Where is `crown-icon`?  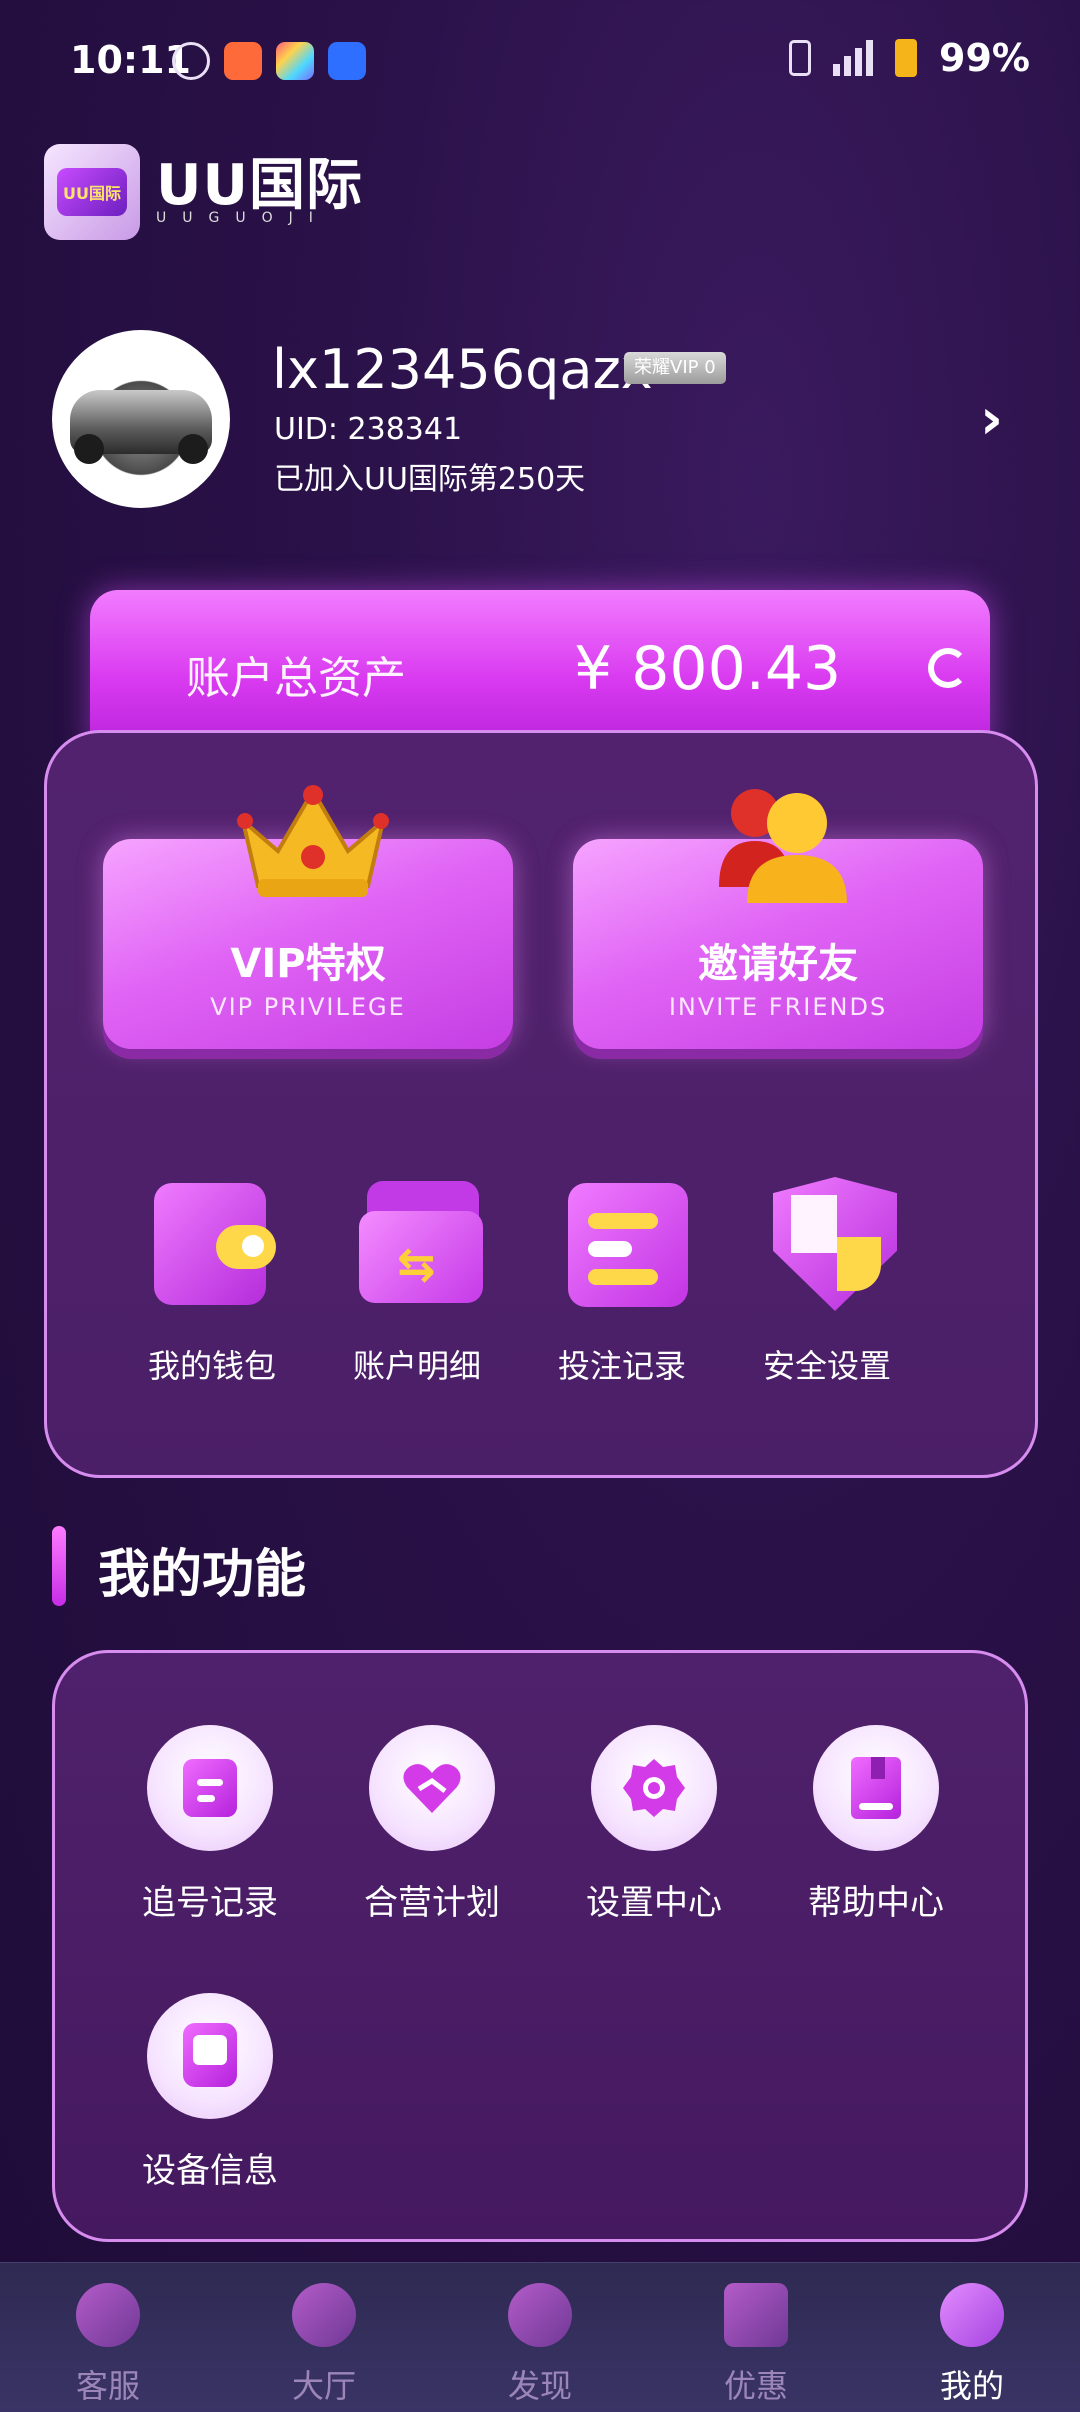
crown-icon is located at coordinates (313, 841).